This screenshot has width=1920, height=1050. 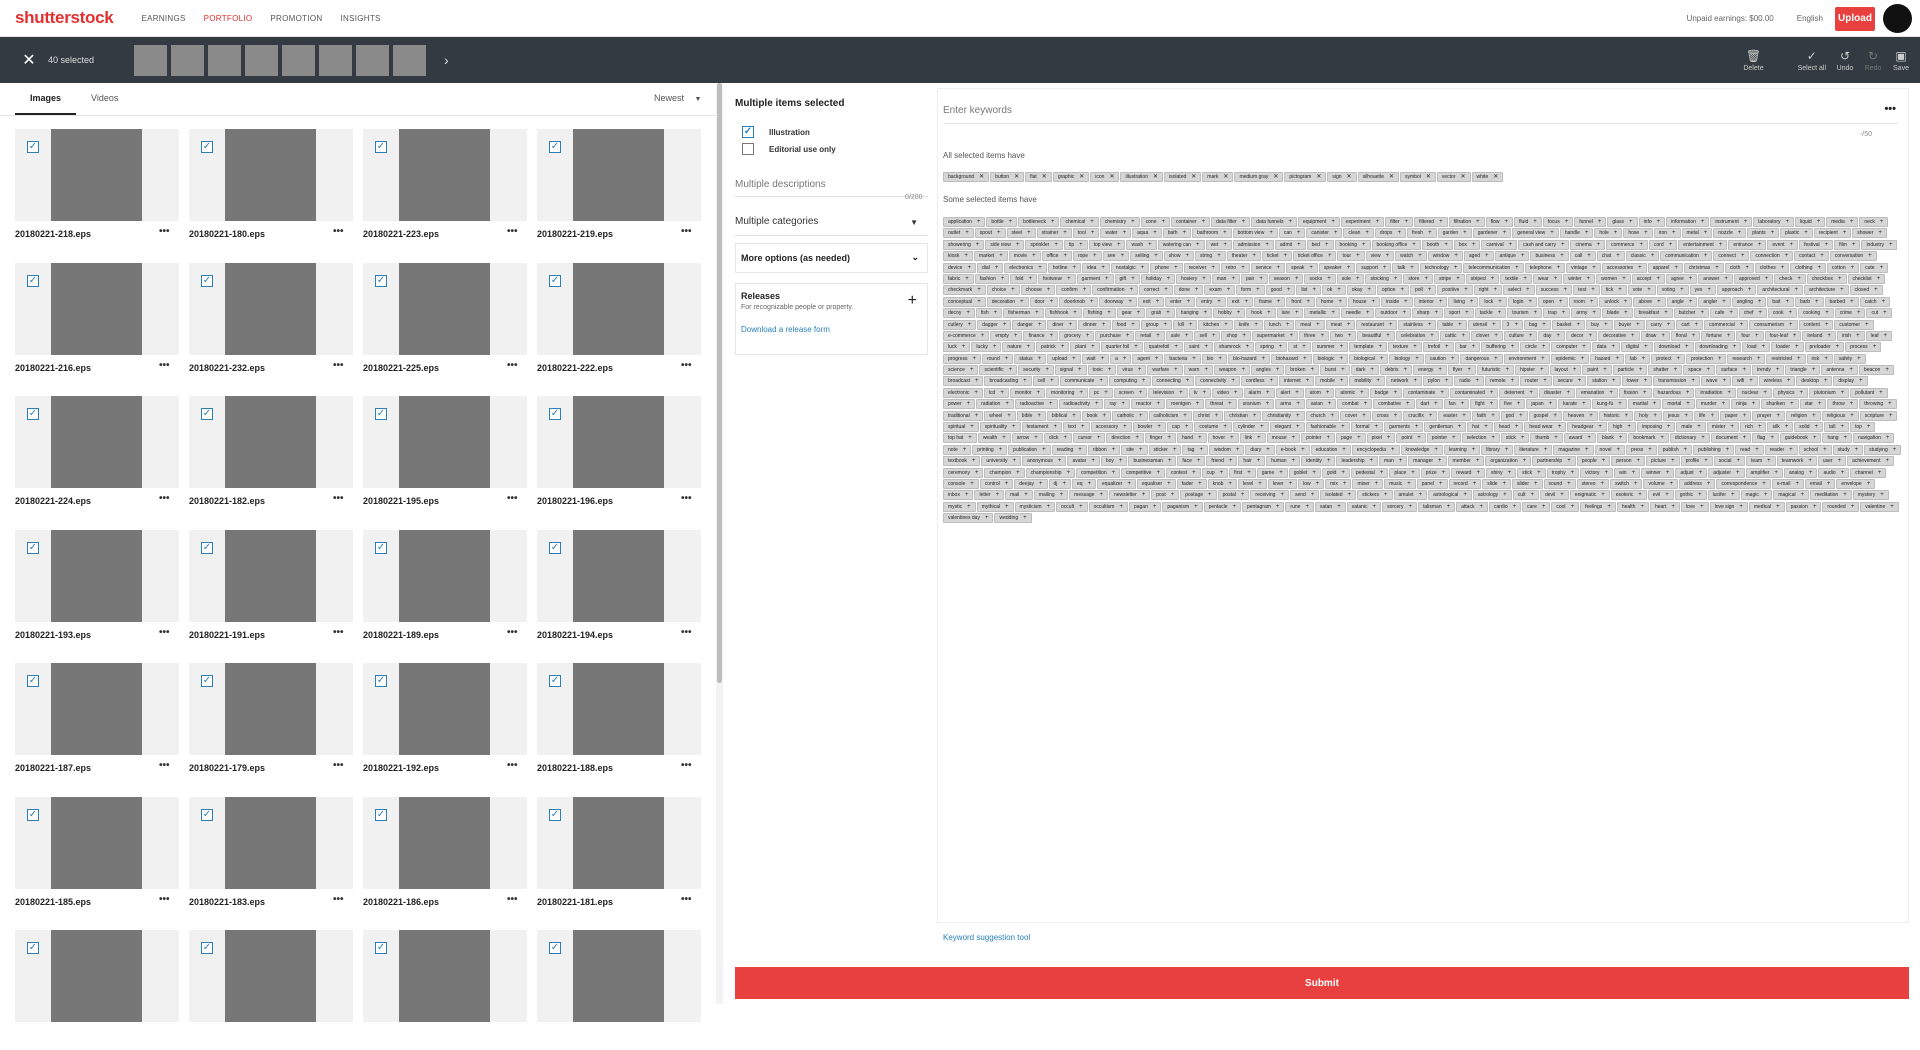 What do you see at coordinates (961, 370) in the screenshot?
I see `keyword-chip: science +` at bounding box center [961, 370].